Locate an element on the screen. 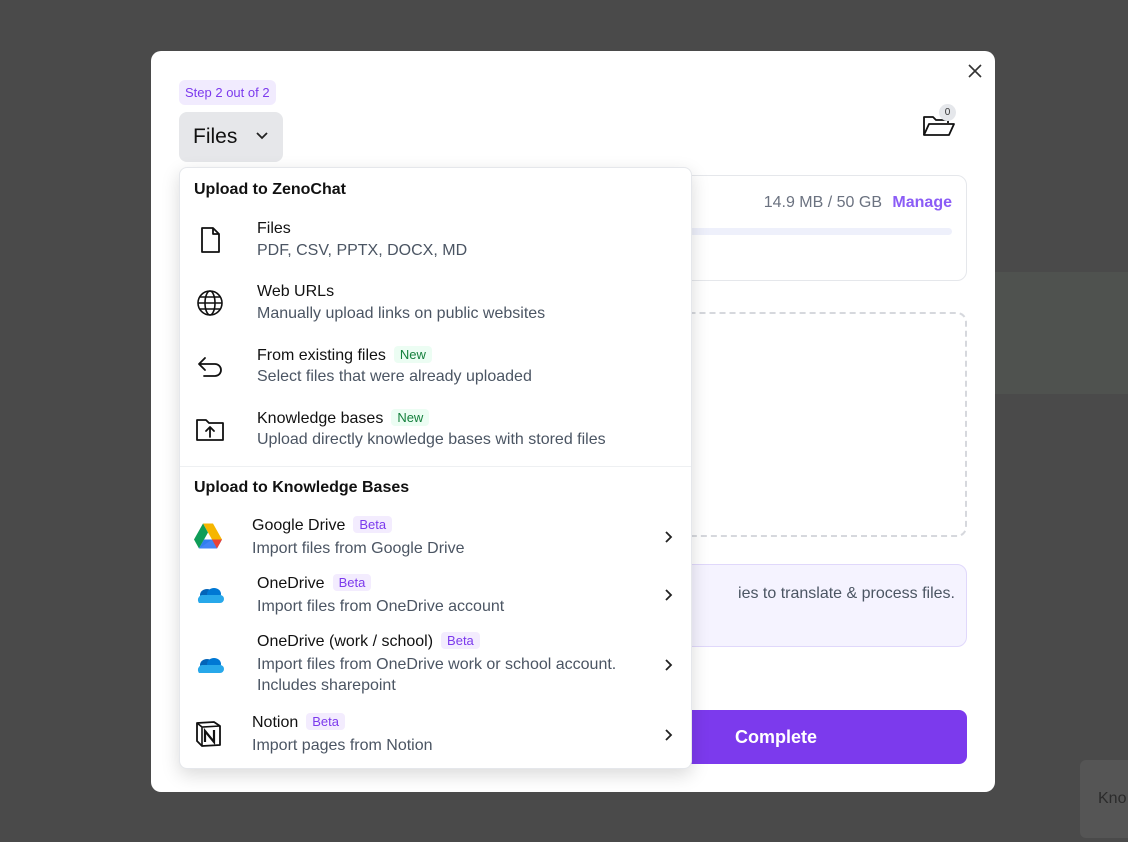 This screenshot has height=842, width=1128. folder-upload-icon is located at coordinates (210, 430).